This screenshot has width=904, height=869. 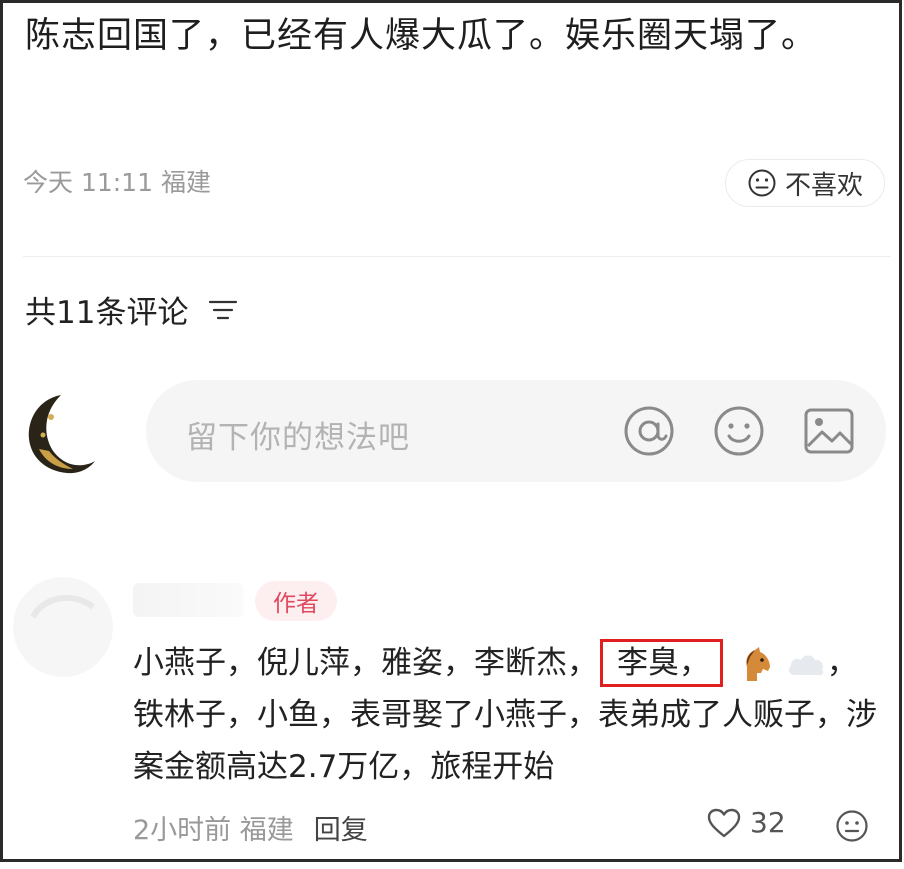 What do you see at coordinates (768, 822) in the screenshot?
I see `like-count: 32` at bounding box center [768, 822].